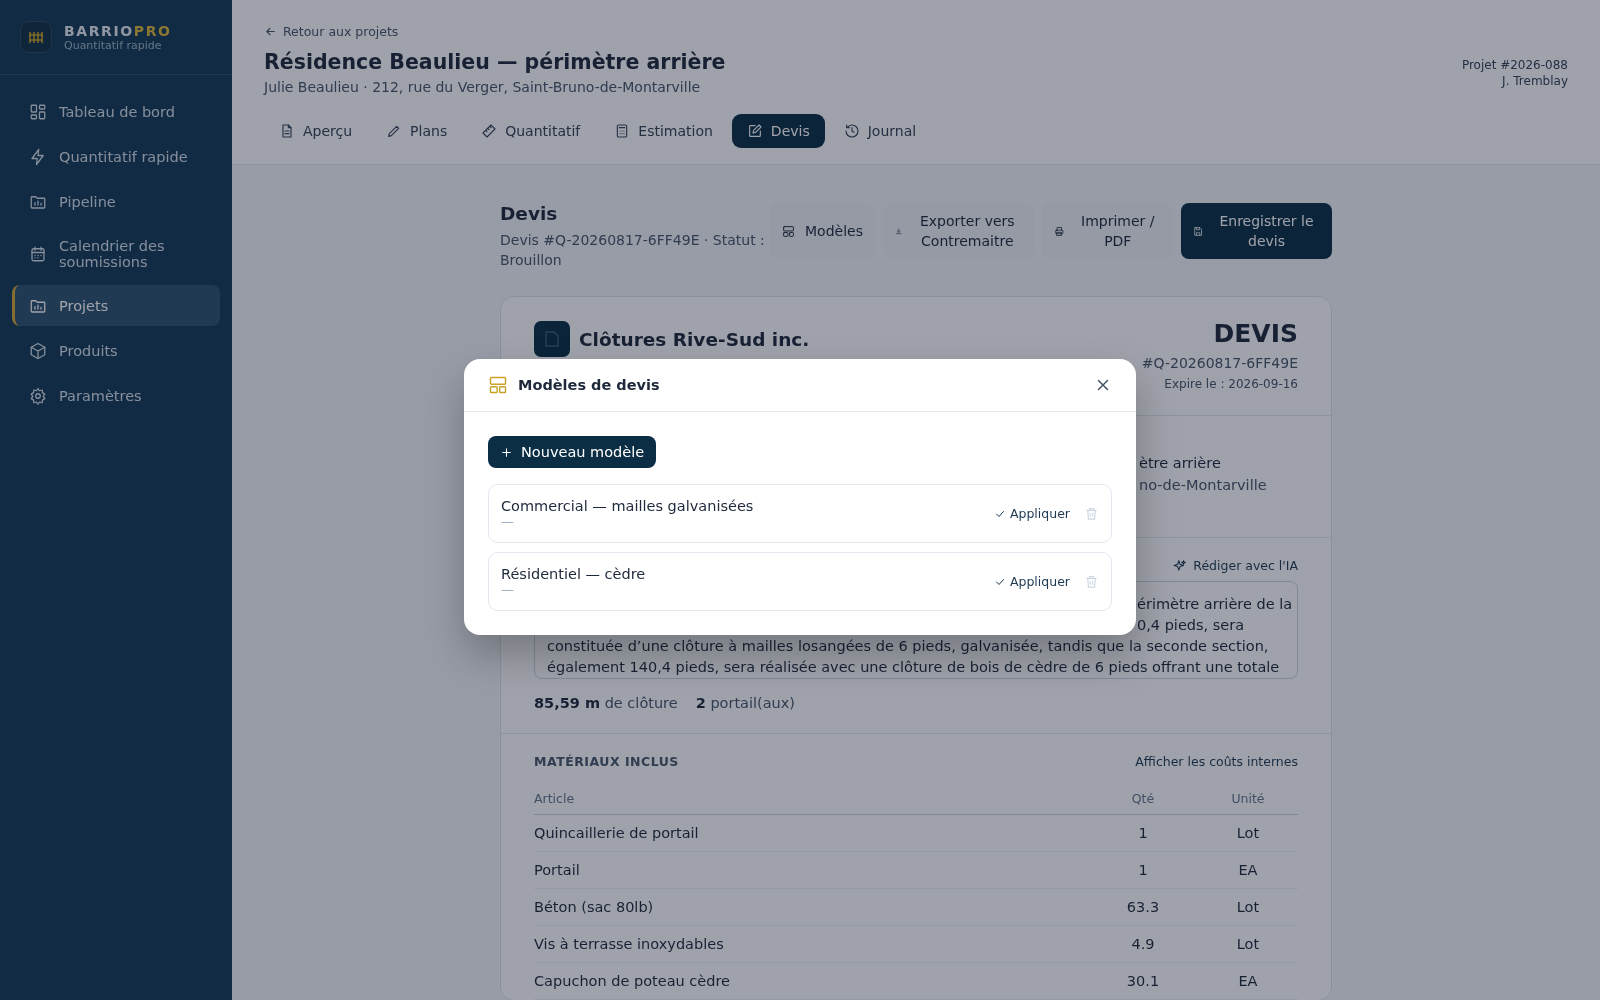 The width and height of the screenshot is (1600, 1000). What do you see at coordinates (557, 870) in the screenshot?
I see `table-cell: Portail` at bounding box center [557, 870].